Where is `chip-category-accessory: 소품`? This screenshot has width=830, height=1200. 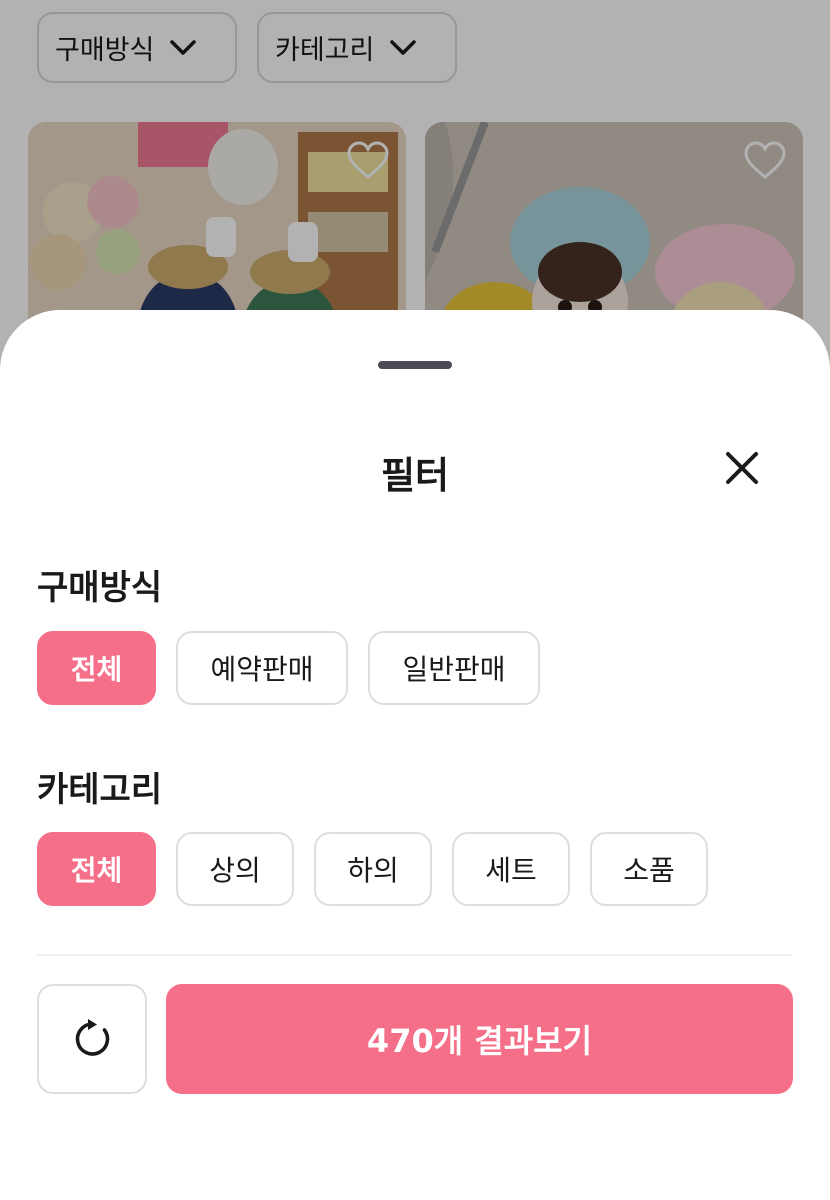
chip-category-accessory: 소품 is located at coordinates (649, 869).